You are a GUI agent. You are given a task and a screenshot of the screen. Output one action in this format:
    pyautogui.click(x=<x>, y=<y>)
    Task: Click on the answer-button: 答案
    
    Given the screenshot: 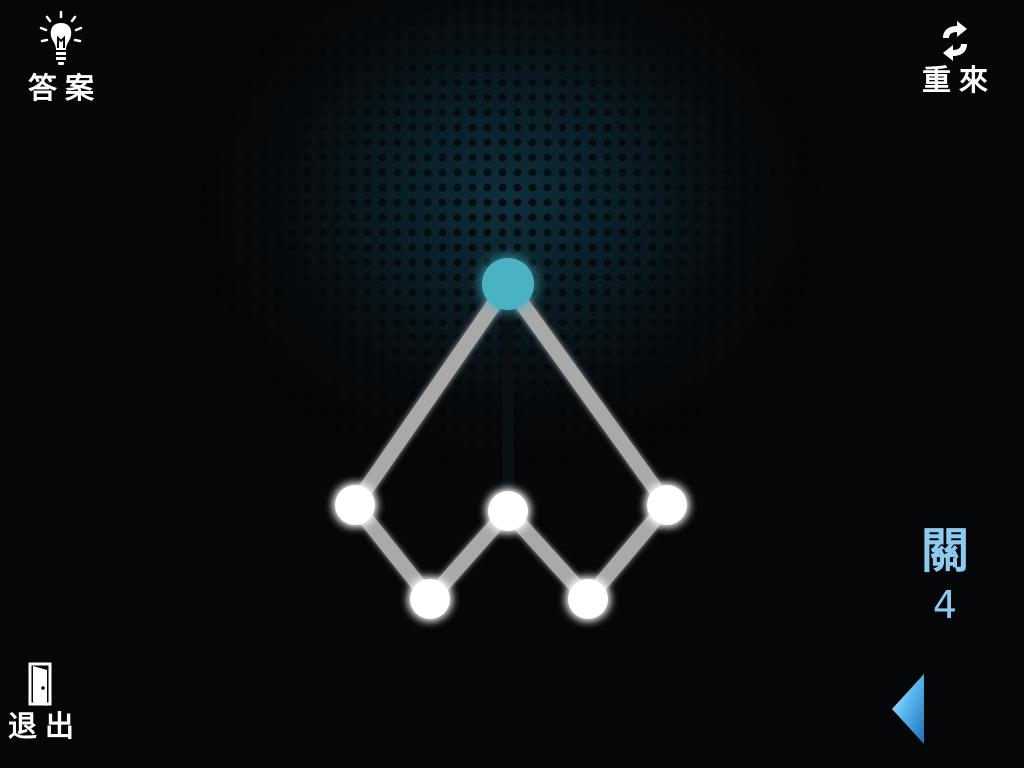 What is the action you would take?
    pyautogui.click(x=61, y=57)
    